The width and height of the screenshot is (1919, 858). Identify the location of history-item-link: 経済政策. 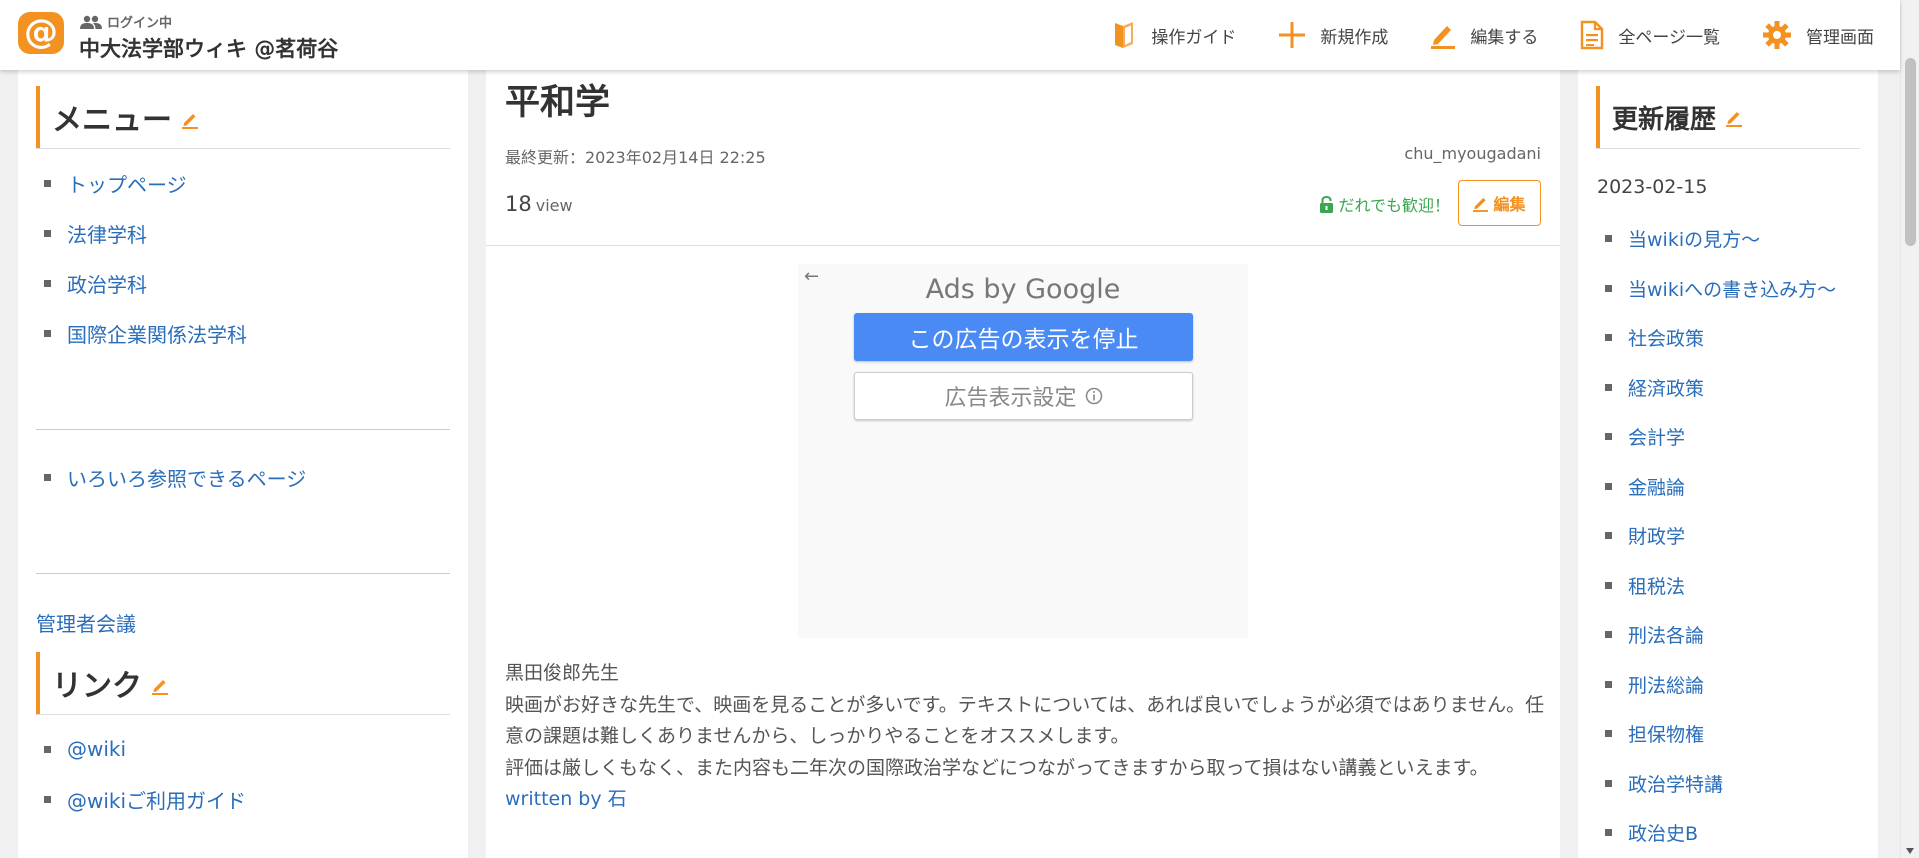
(1666, 387).